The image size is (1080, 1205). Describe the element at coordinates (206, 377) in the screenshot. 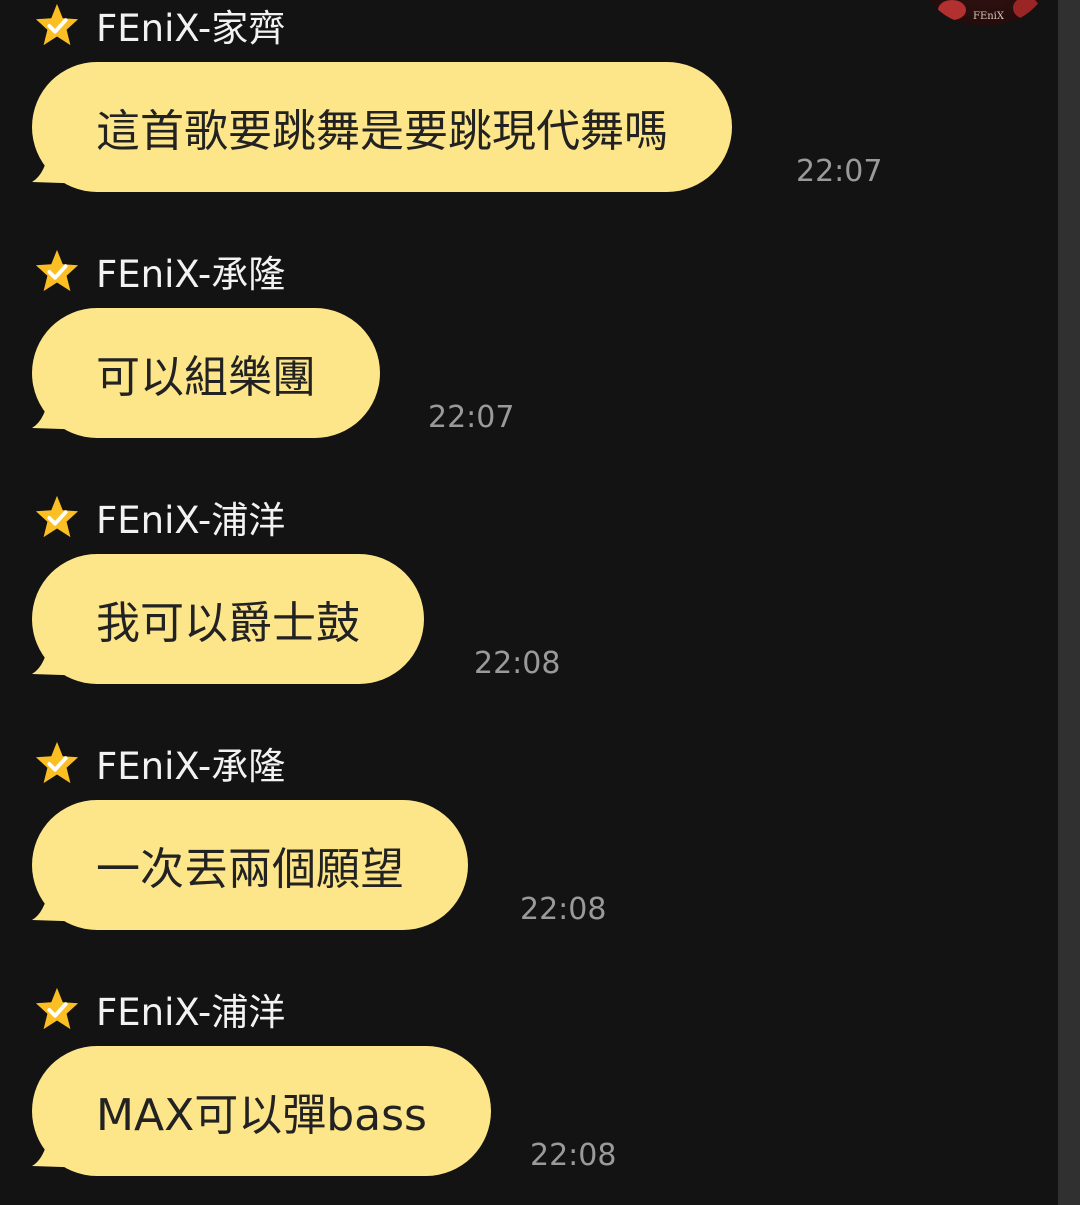

I see `message-text: 可以組樂團` at that location.